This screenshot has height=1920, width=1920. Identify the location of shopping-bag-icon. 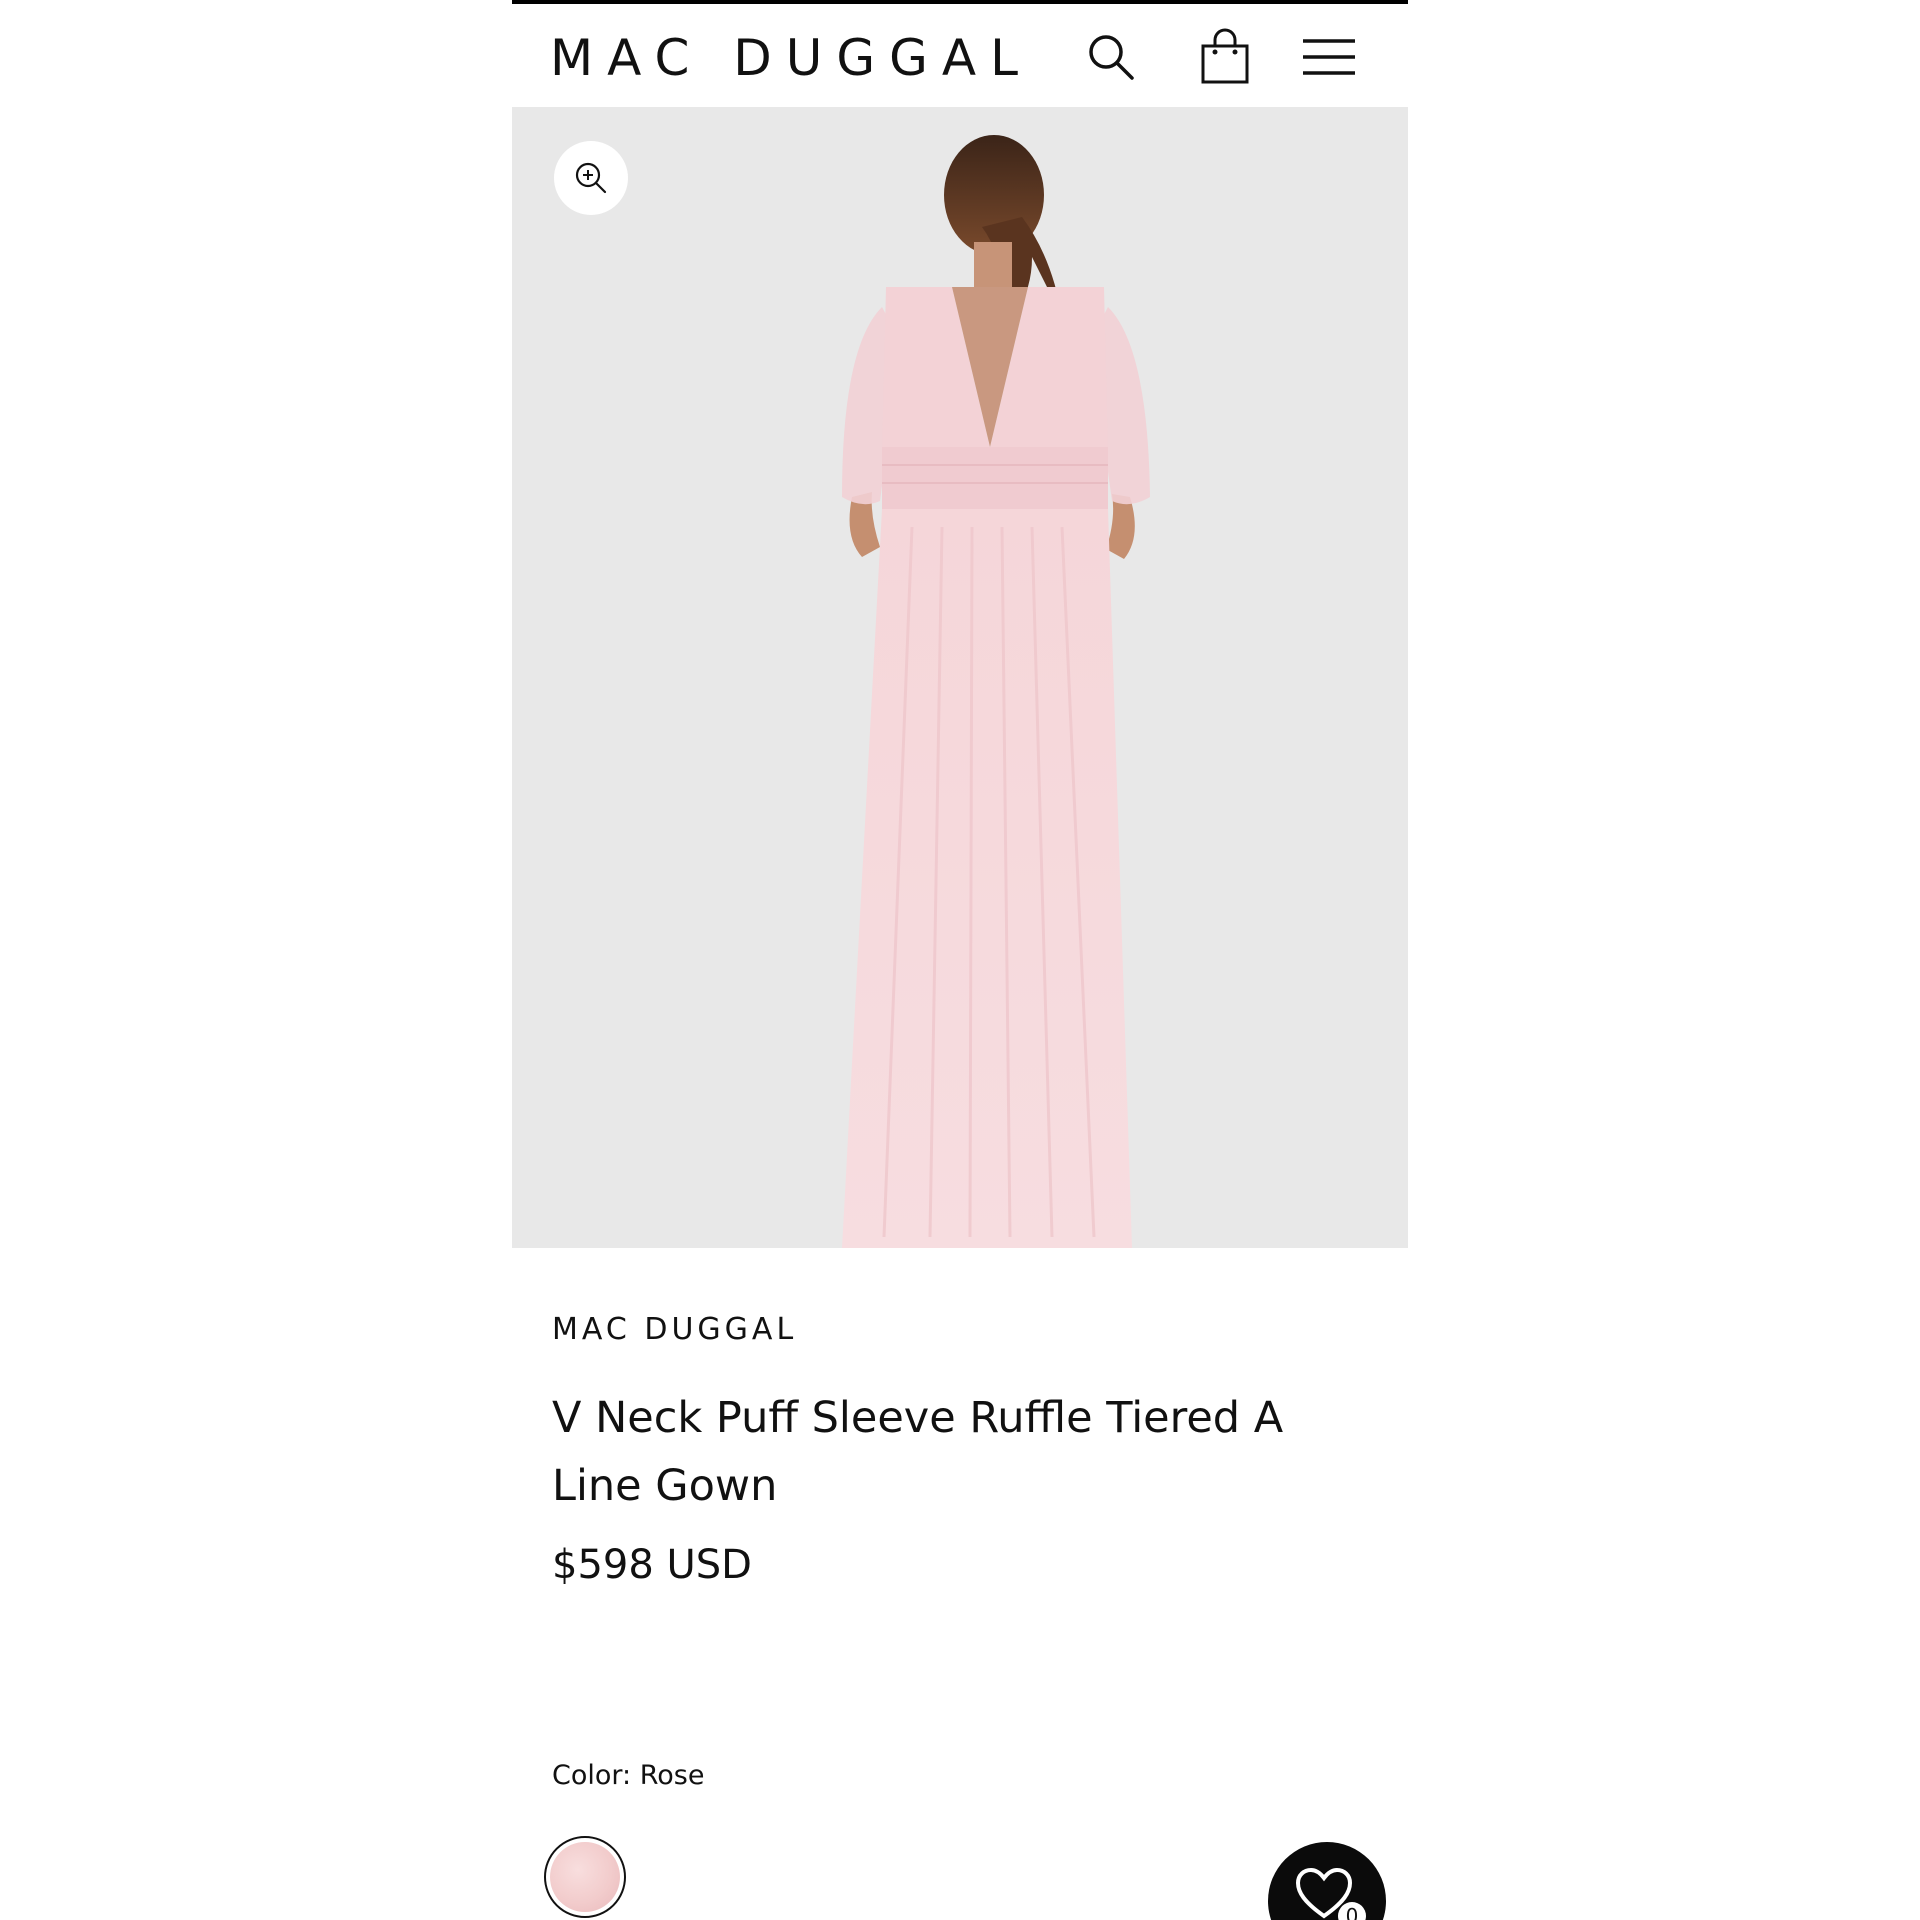
(1225, 57).